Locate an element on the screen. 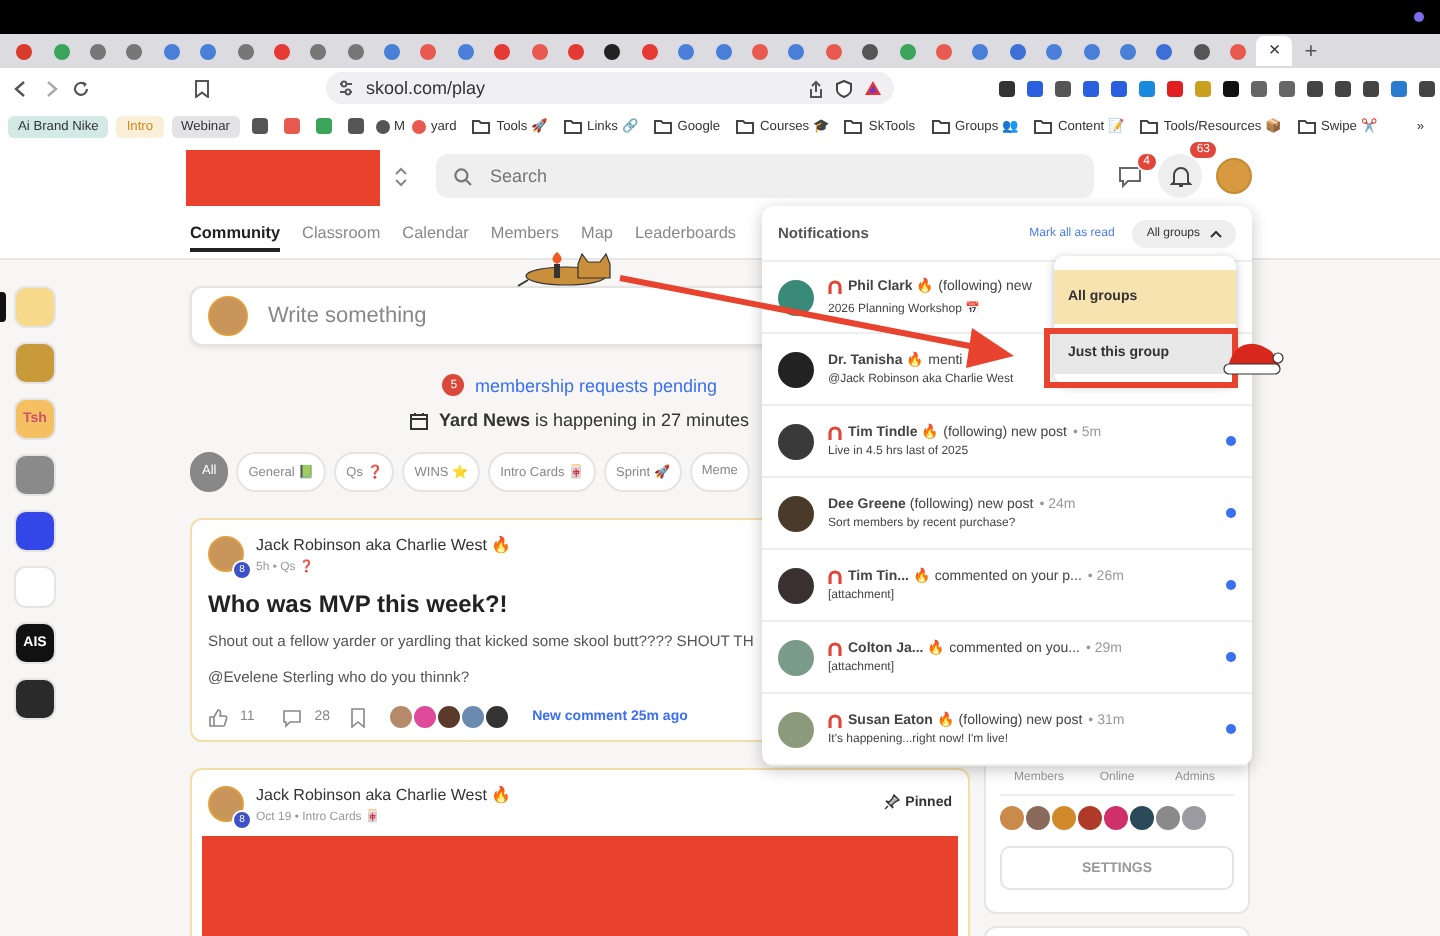 This screenshot has width=1440, height=936. comment-icon is located at coordinates (292, 717).